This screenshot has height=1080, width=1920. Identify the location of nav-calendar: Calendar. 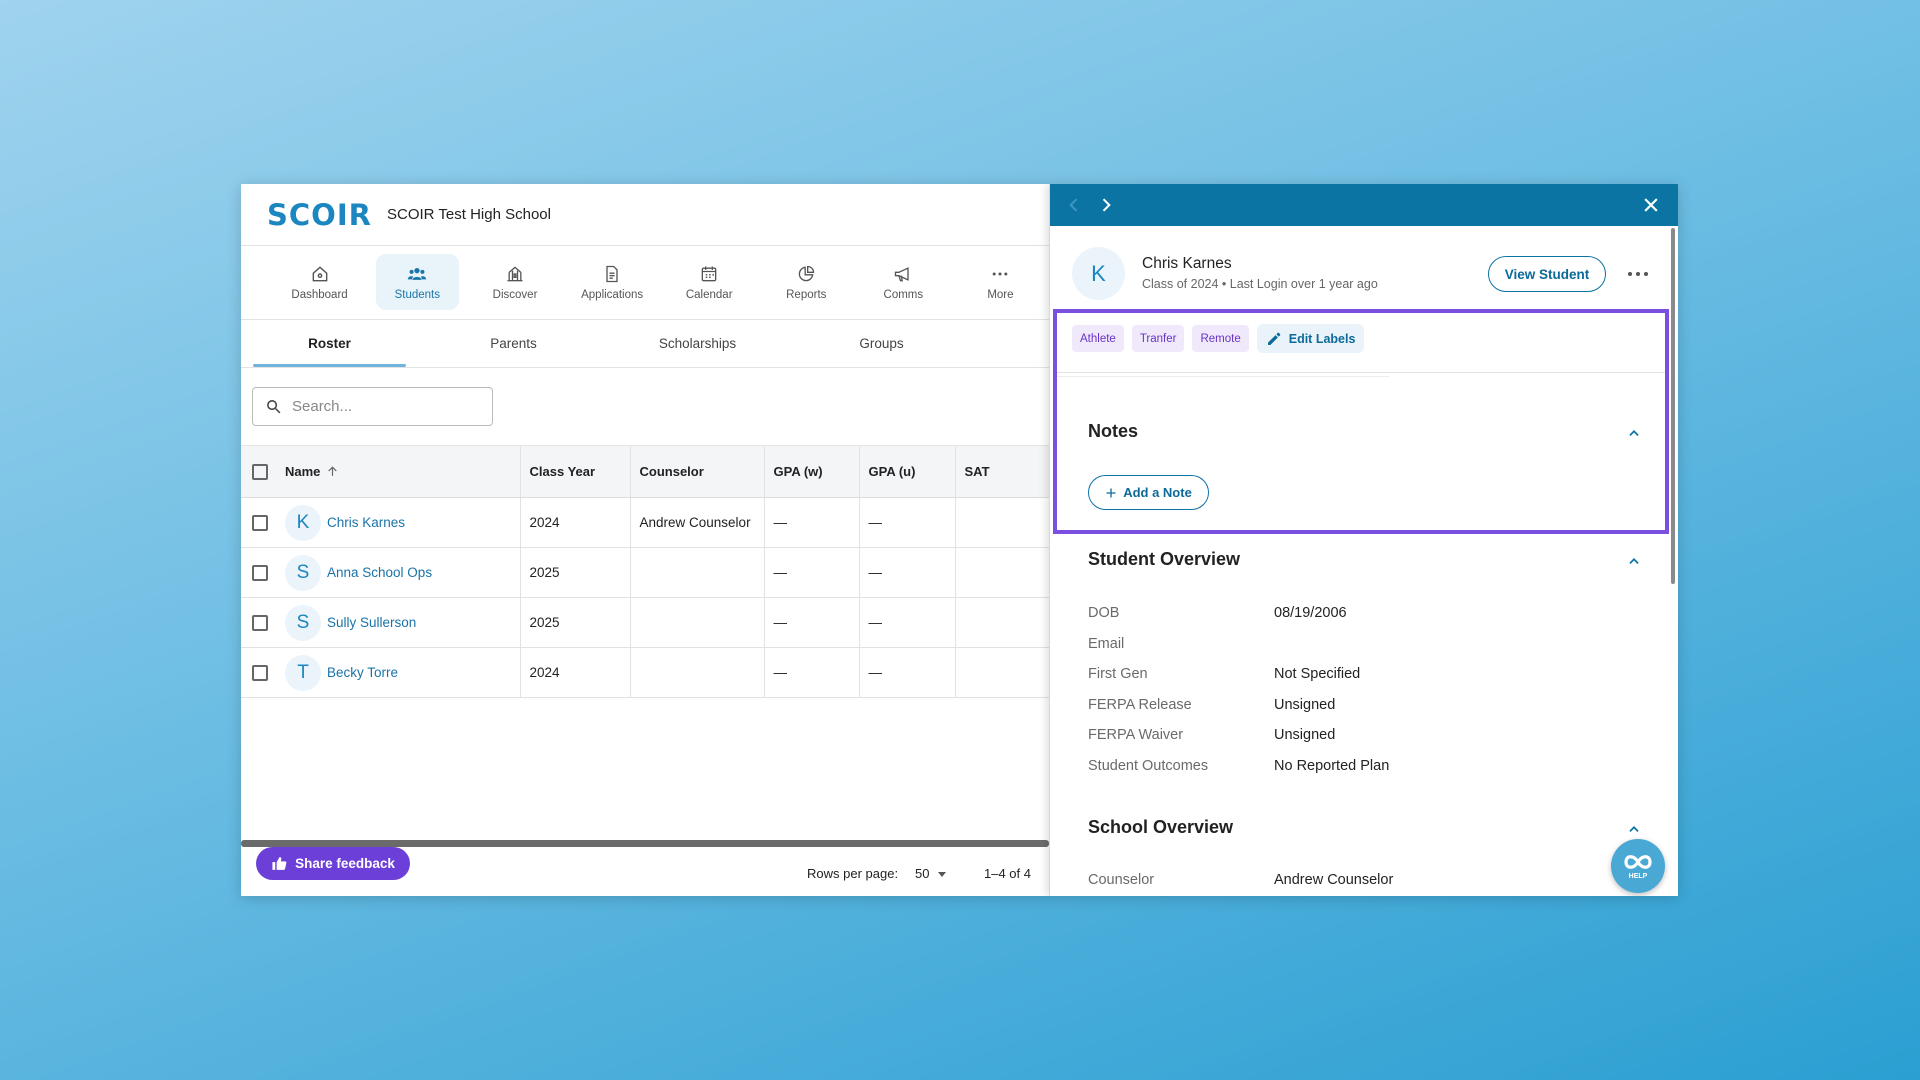
(709, 282).